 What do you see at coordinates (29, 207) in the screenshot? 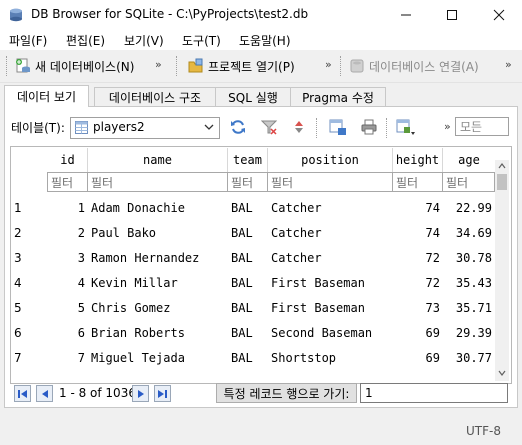
I see `row-number: 1` at bounding box center [29, 207].